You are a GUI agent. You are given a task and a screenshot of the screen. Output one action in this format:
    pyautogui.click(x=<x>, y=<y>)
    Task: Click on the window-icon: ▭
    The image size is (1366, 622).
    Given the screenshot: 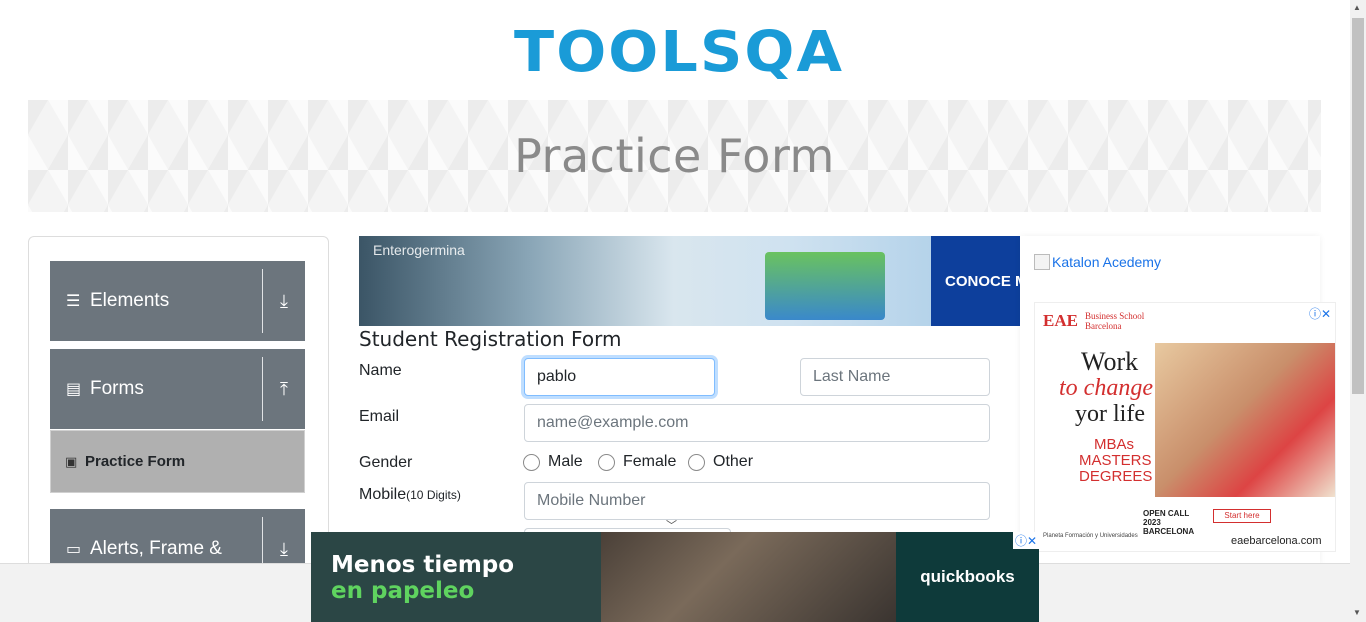 What is the action you would take?
    pyautogui.click(x=74, y=549)
    